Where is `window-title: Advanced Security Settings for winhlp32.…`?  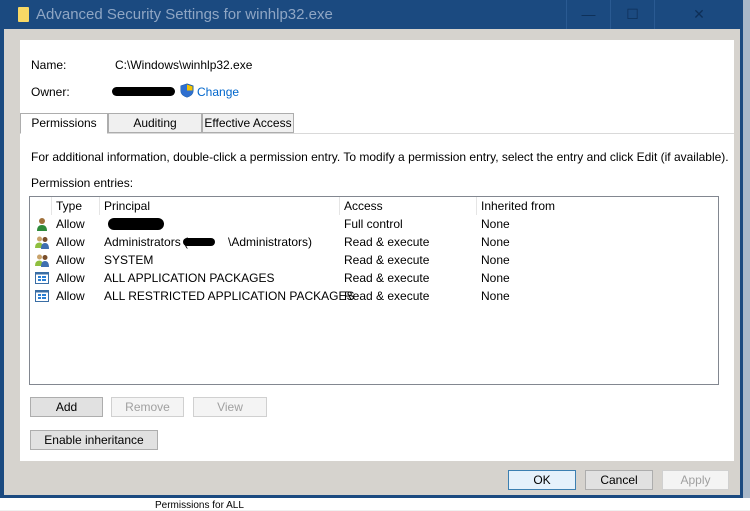
window-title: Advanced Security Settings for winhlp32.… is located at coordinates (184, 14).